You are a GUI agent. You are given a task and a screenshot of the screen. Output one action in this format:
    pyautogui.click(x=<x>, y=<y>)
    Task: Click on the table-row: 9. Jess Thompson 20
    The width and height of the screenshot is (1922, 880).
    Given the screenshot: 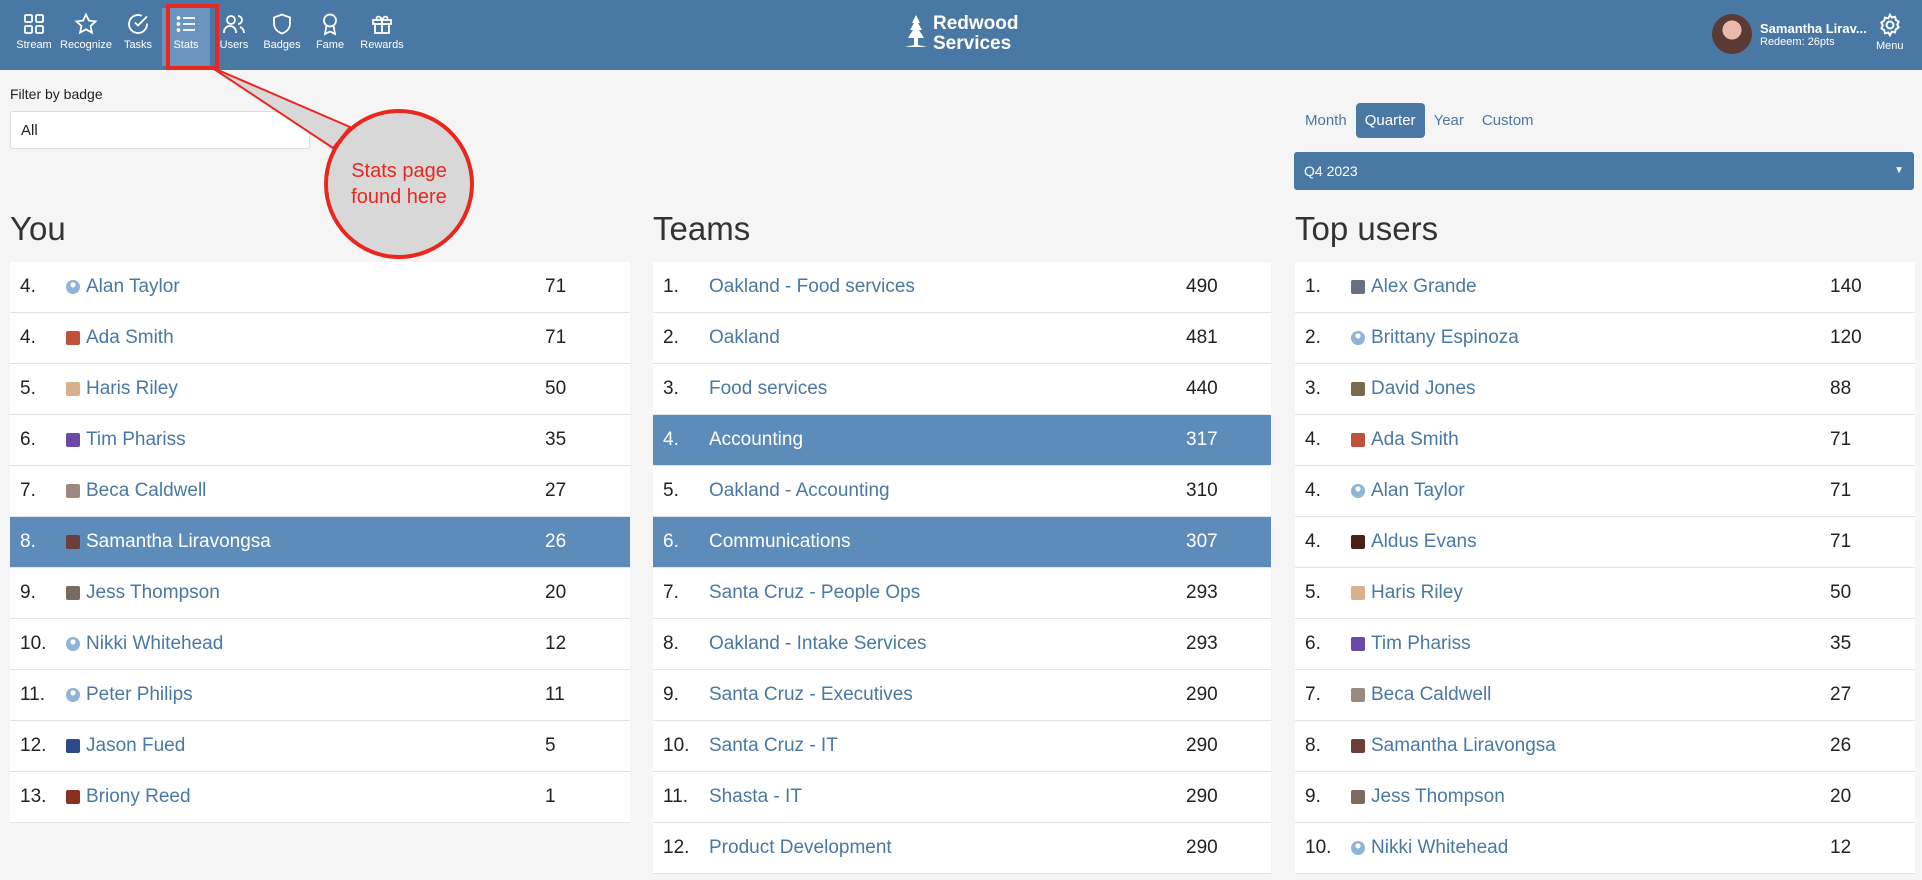 What is the action you would take?
    pyautogui.click(x=320, y=593)
    